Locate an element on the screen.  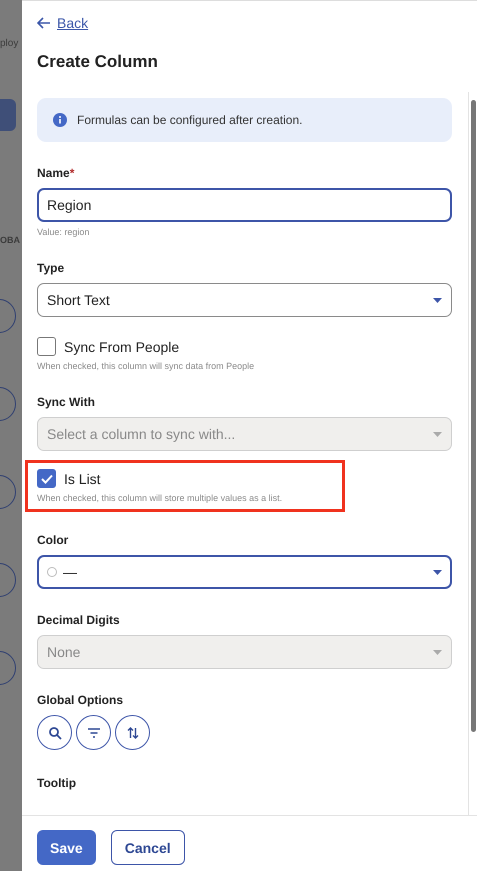
arrow-left-icon is located at coordinates (44, 23).